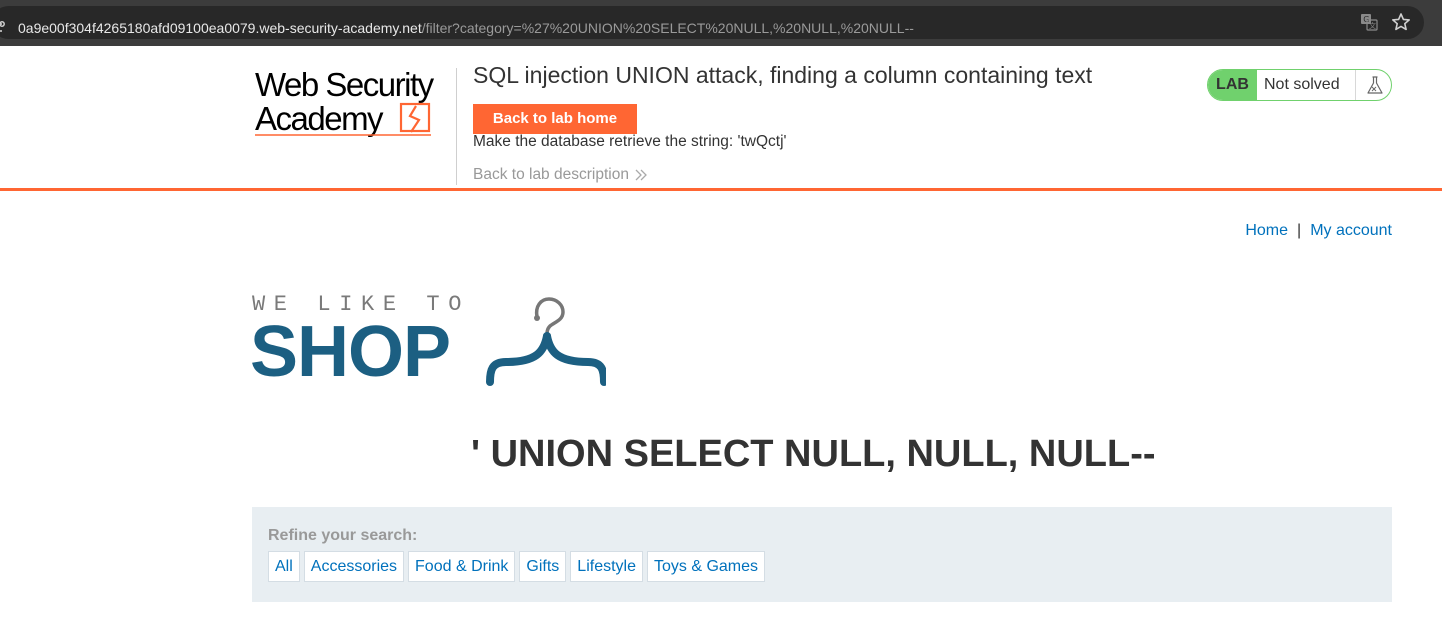  I want to click on hanger-icon, so click(546, 341).